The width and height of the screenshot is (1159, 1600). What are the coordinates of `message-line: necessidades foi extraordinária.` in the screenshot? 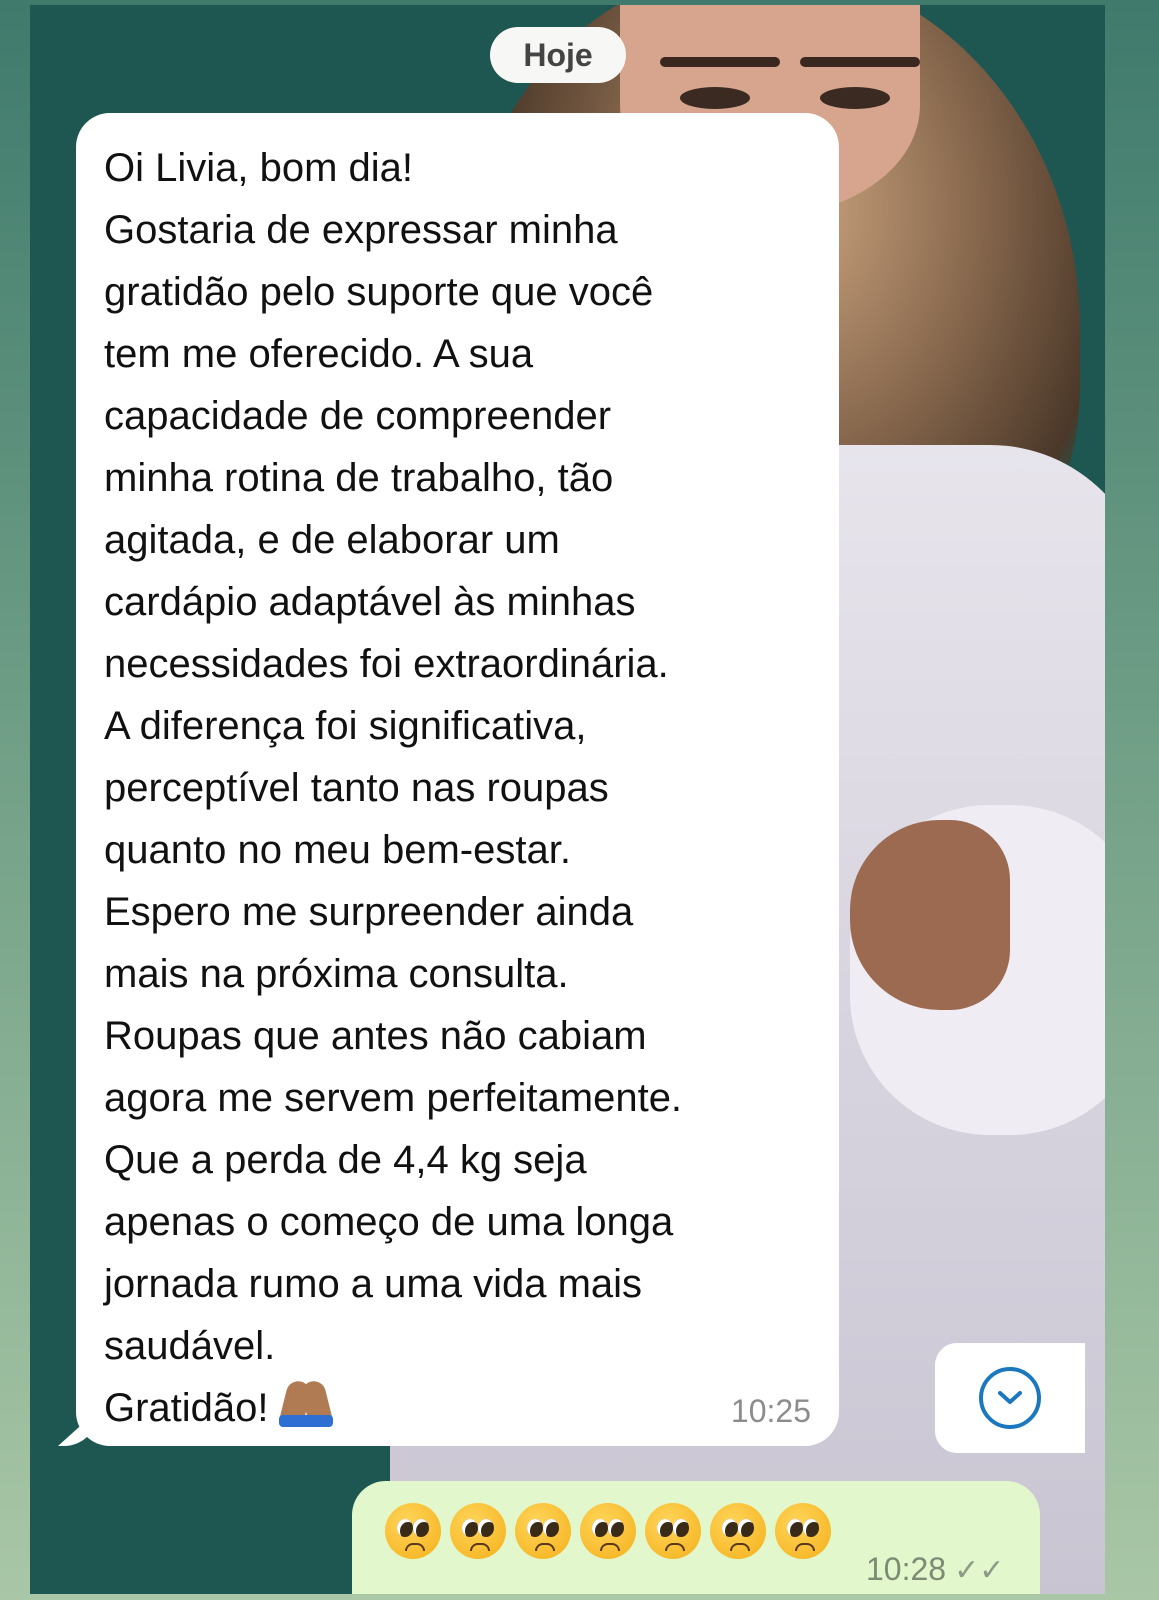 It's located at (386, 664).